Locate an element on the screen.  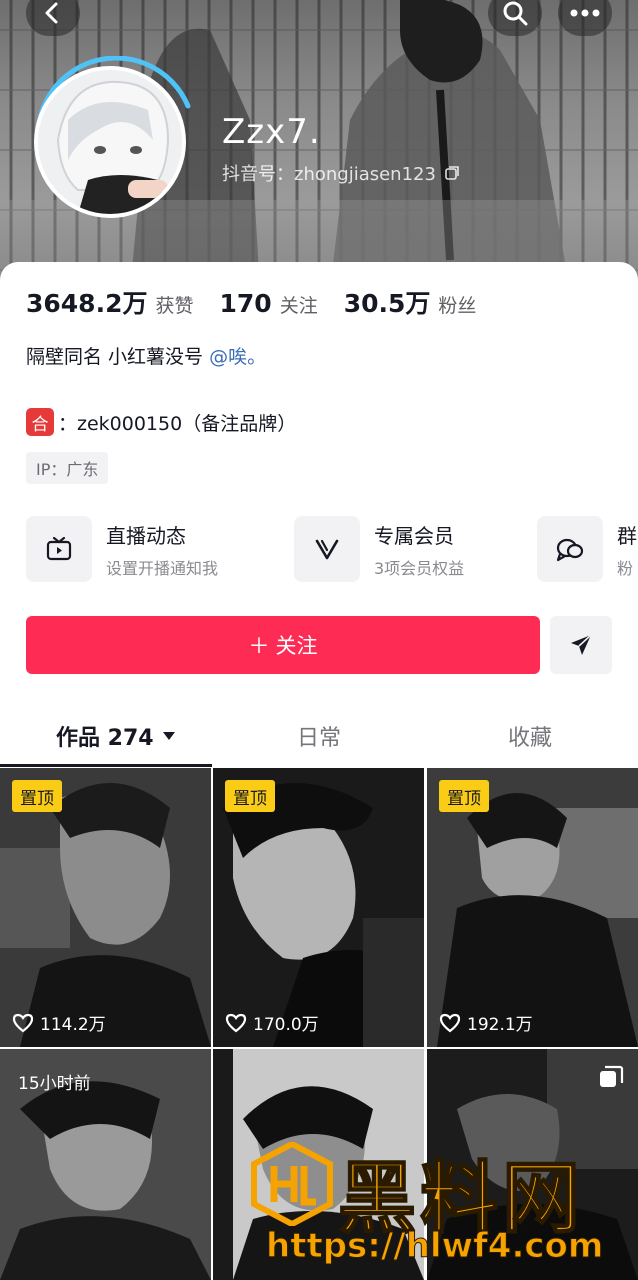
tab-daily: 日常 is located at coordinates (319, 736).